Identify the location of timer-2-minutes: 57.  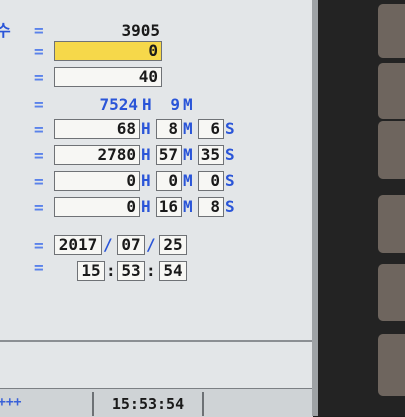
(169, 155).